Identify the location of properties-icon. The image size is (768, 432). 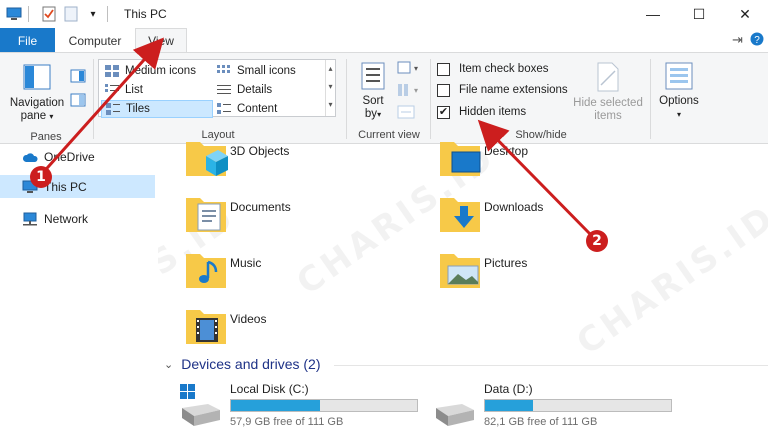
(49, 14).